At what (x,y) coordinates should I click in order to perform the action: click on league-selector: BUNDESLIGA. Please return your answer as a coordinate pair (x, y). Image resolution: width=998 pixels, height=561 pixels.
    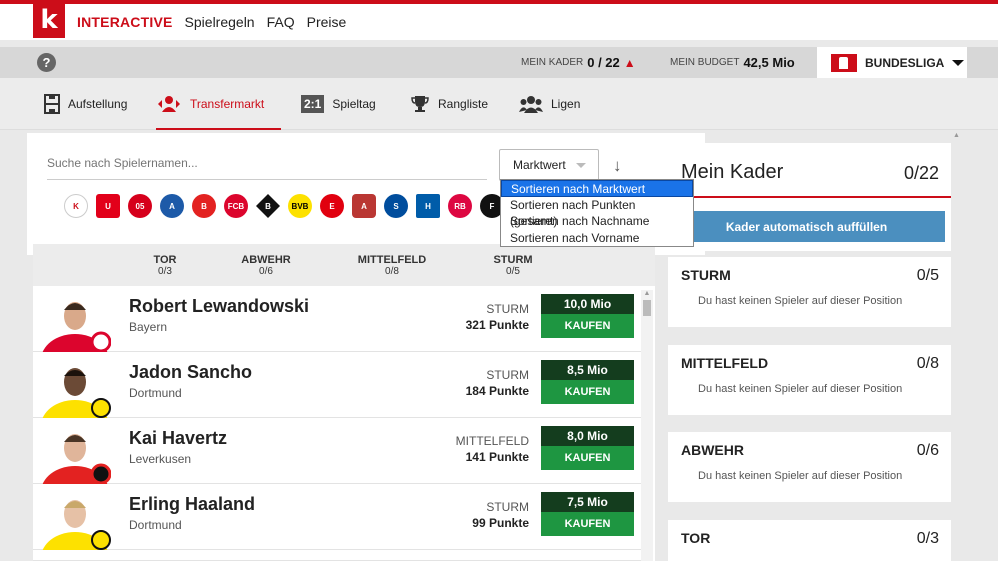
    Looking at the image, I should click on (892, 62).